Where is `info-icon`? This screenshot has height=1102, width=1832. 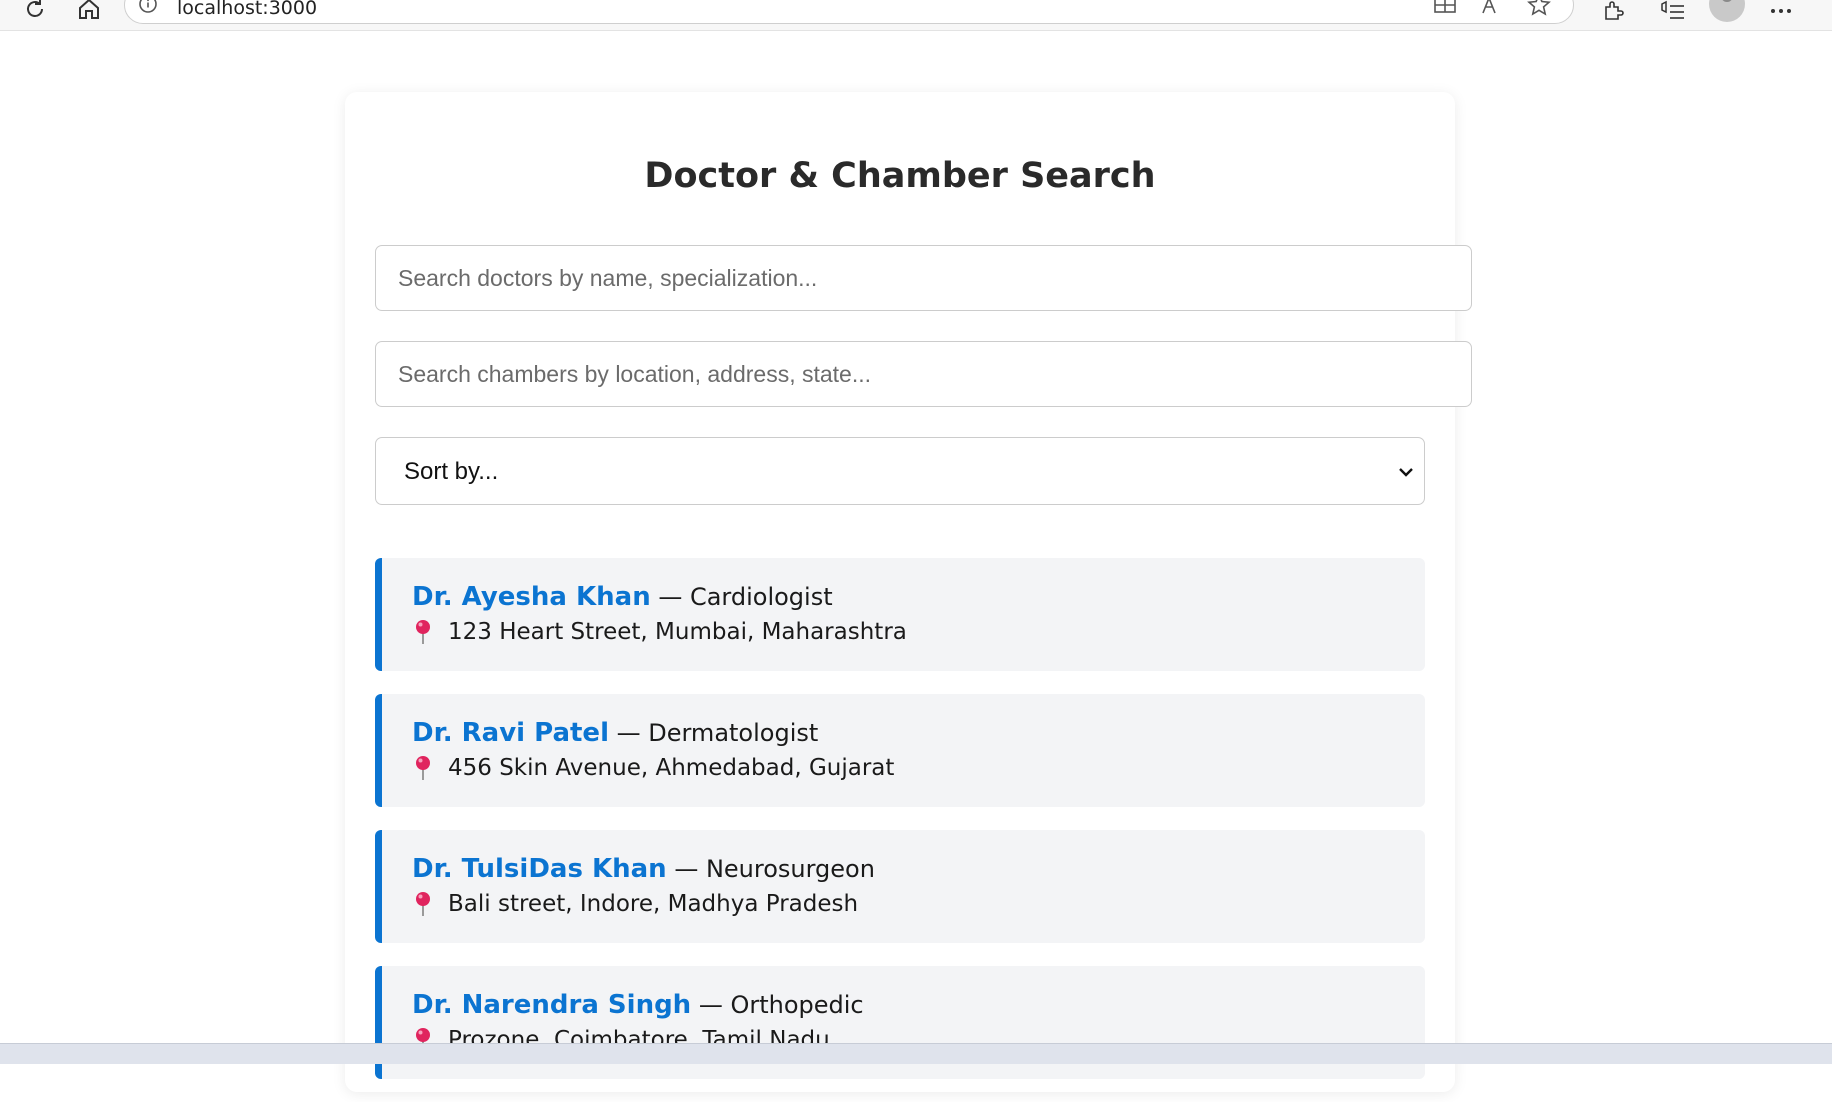 info-icon is located at coordinates (148, 6).